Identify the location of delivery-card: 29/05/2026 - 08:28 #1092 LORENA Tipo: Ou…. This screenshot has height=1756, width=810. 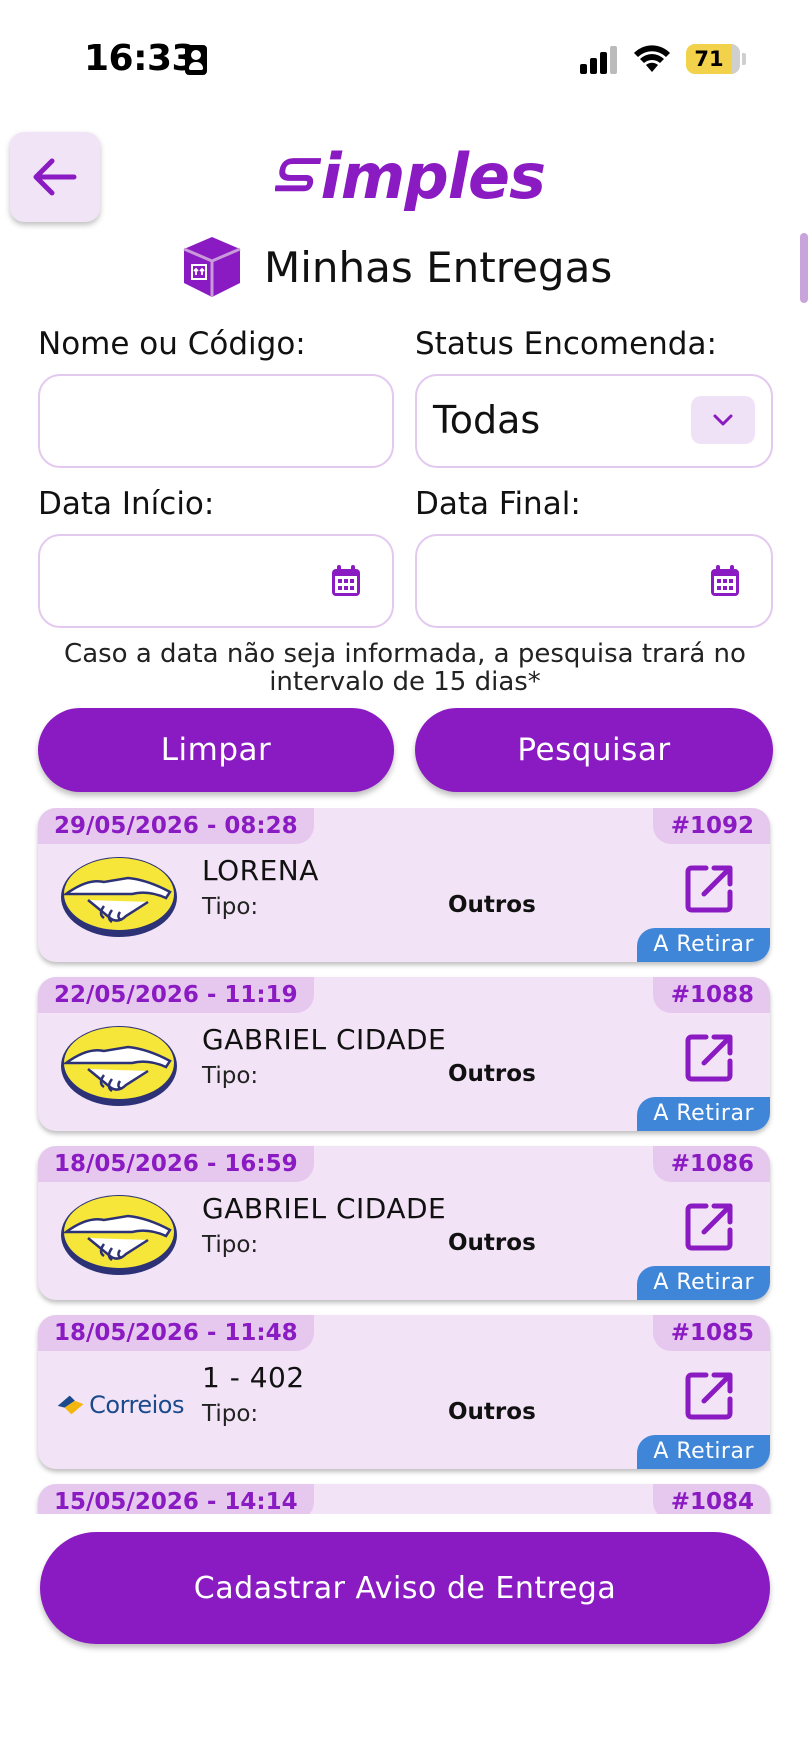
(404, 885).